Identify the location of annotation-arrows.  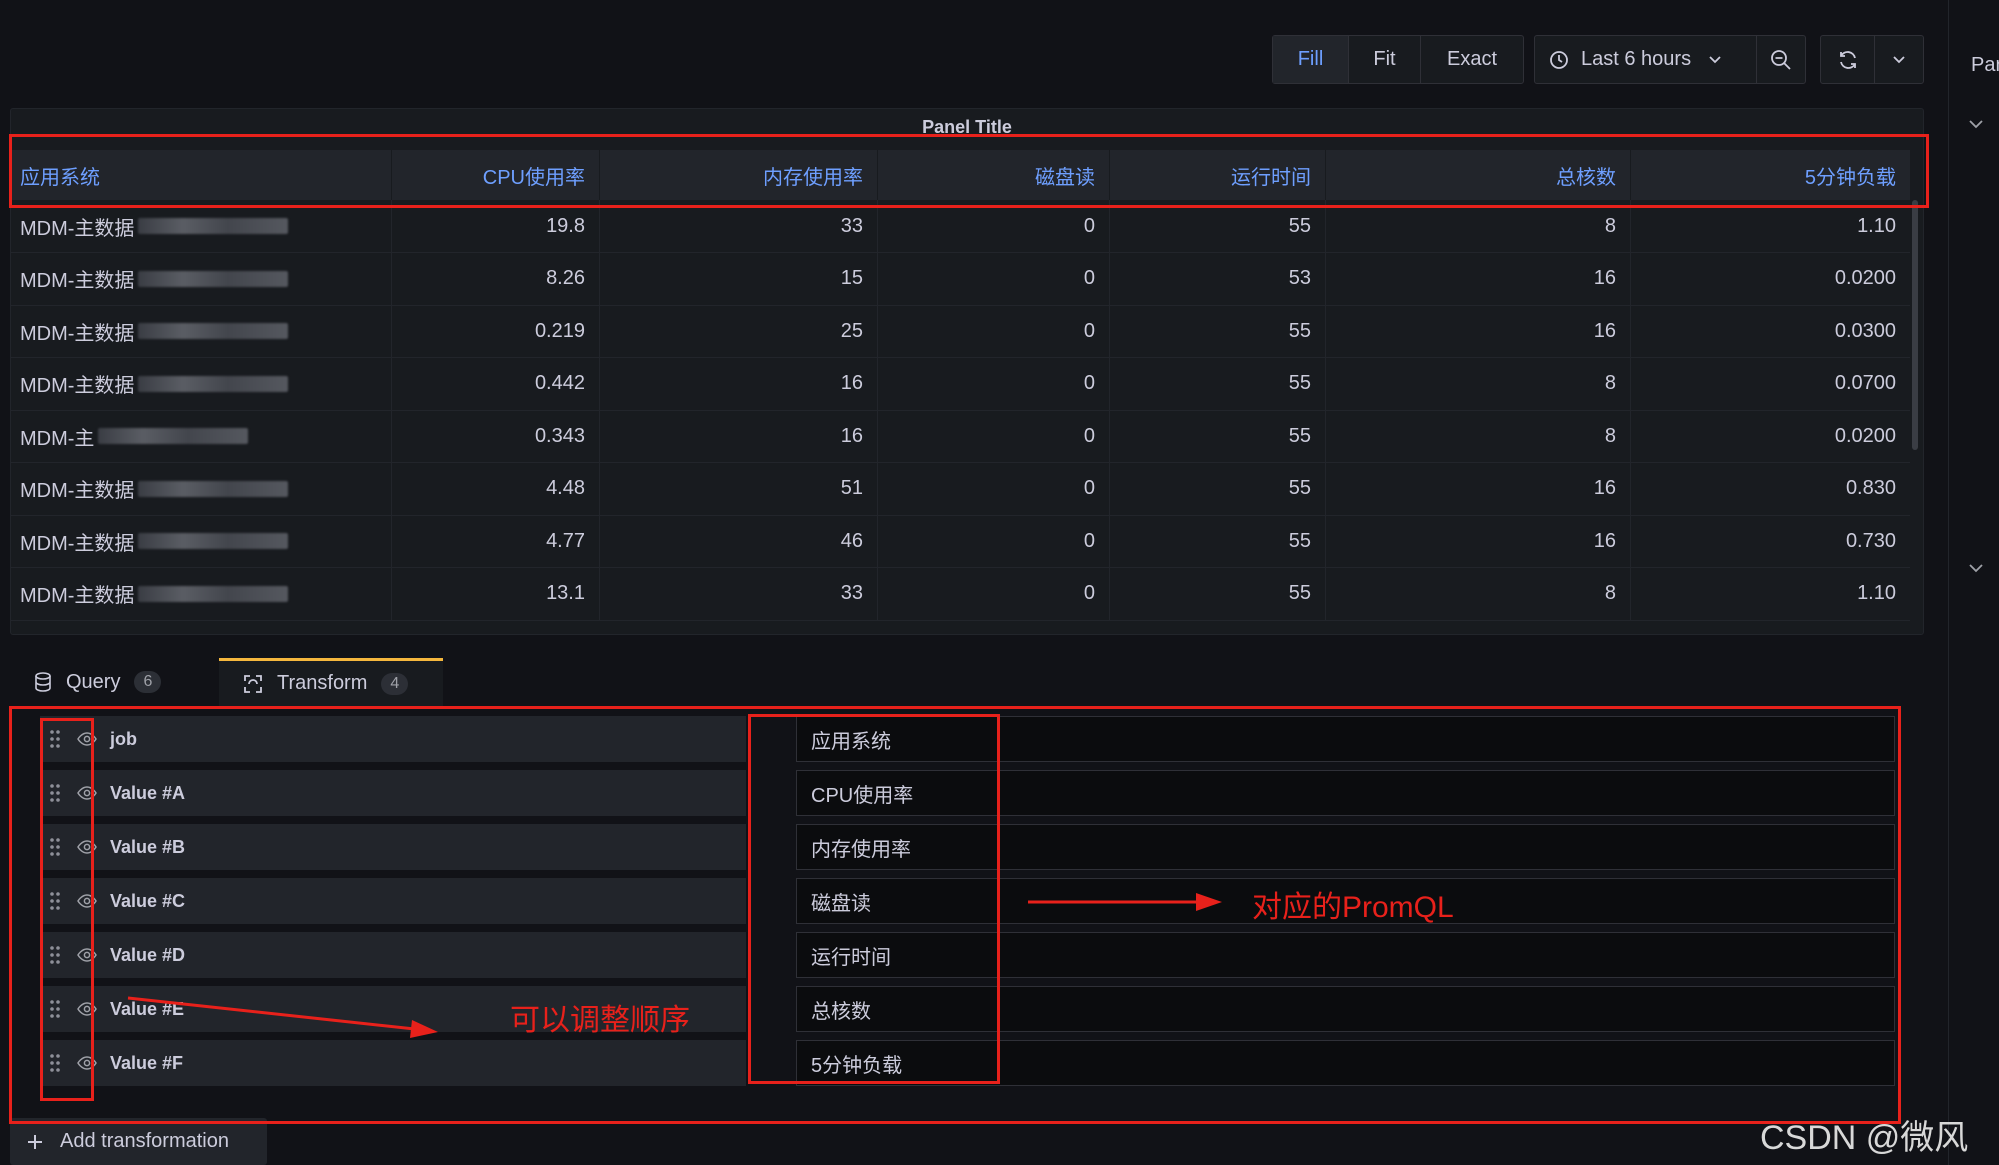
(674, 965).